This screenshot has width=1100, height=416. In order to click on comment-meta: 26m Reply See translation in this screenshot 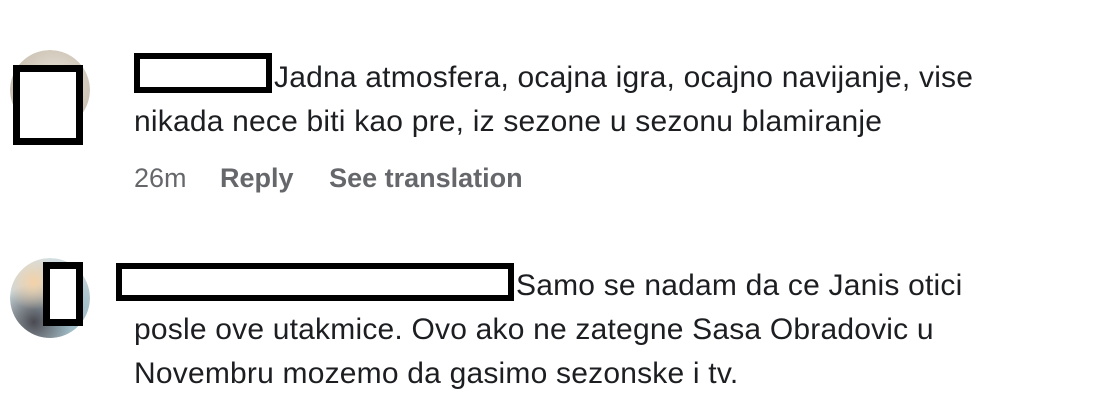, I will do `click(328, 178)`.